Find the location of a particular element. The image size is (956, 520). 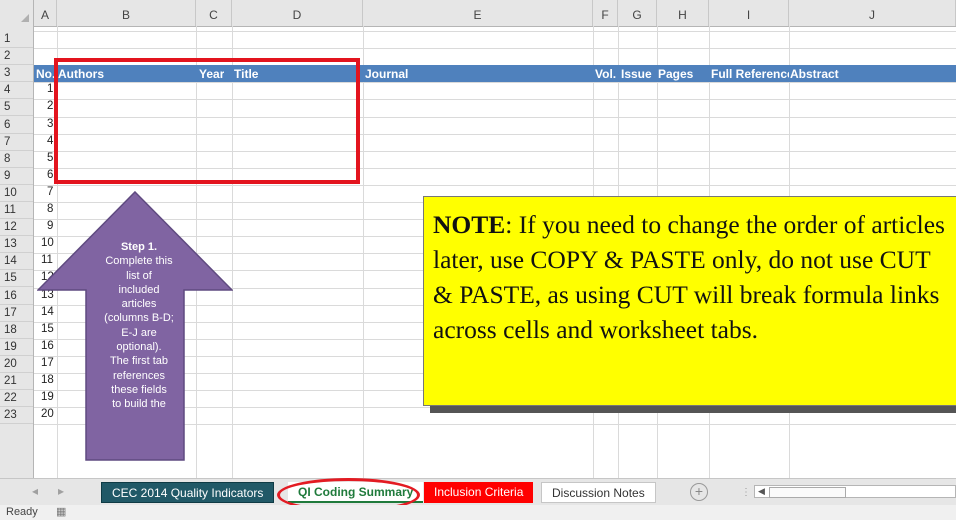

scroll-tabs-left-icon: ◂ is located at coordinates (35, 491).